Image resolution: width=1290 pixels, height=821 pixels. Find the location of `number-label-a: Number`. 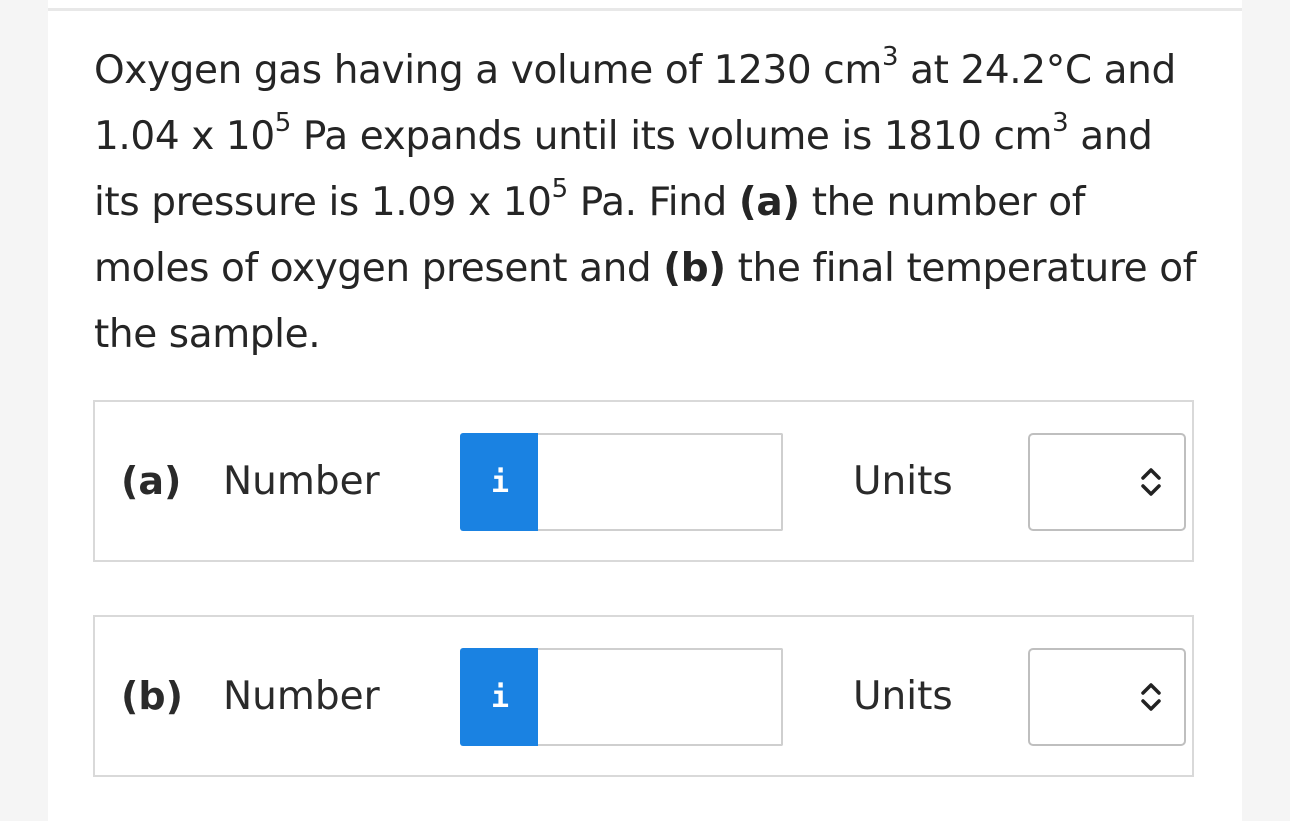

number-label-a: Number is located at coordinates (301, 481).